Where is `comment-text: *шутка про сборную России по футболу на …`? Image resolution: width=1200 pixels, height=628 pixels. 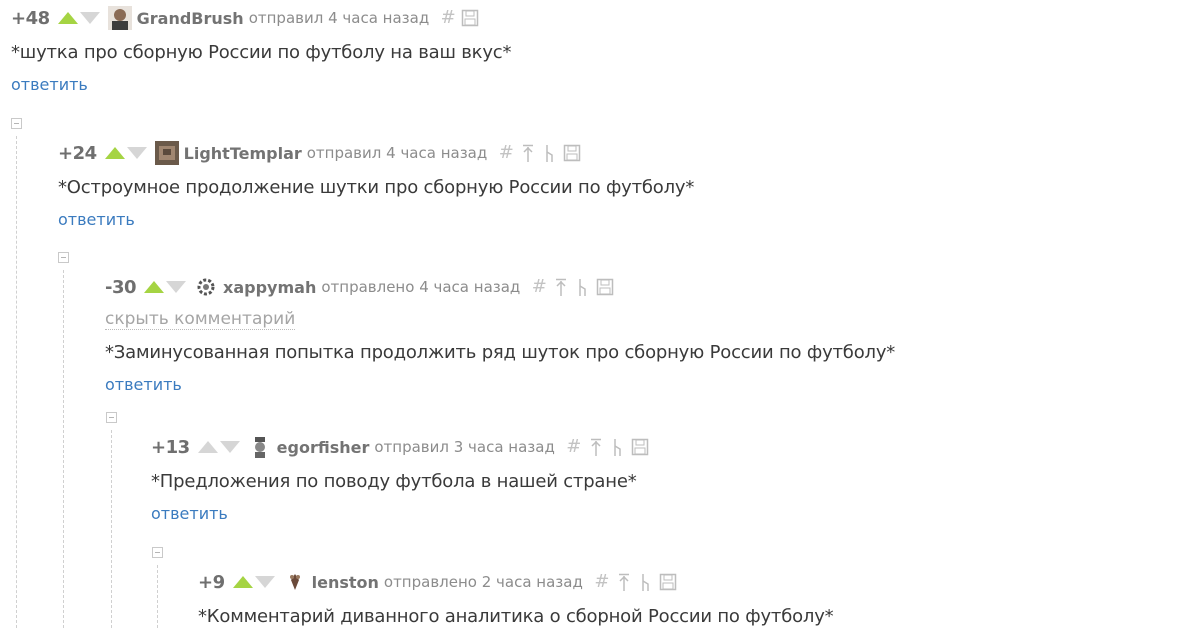 comment-text: *шутка про сборную России по футболу на … is located at coordinates (261, 52).